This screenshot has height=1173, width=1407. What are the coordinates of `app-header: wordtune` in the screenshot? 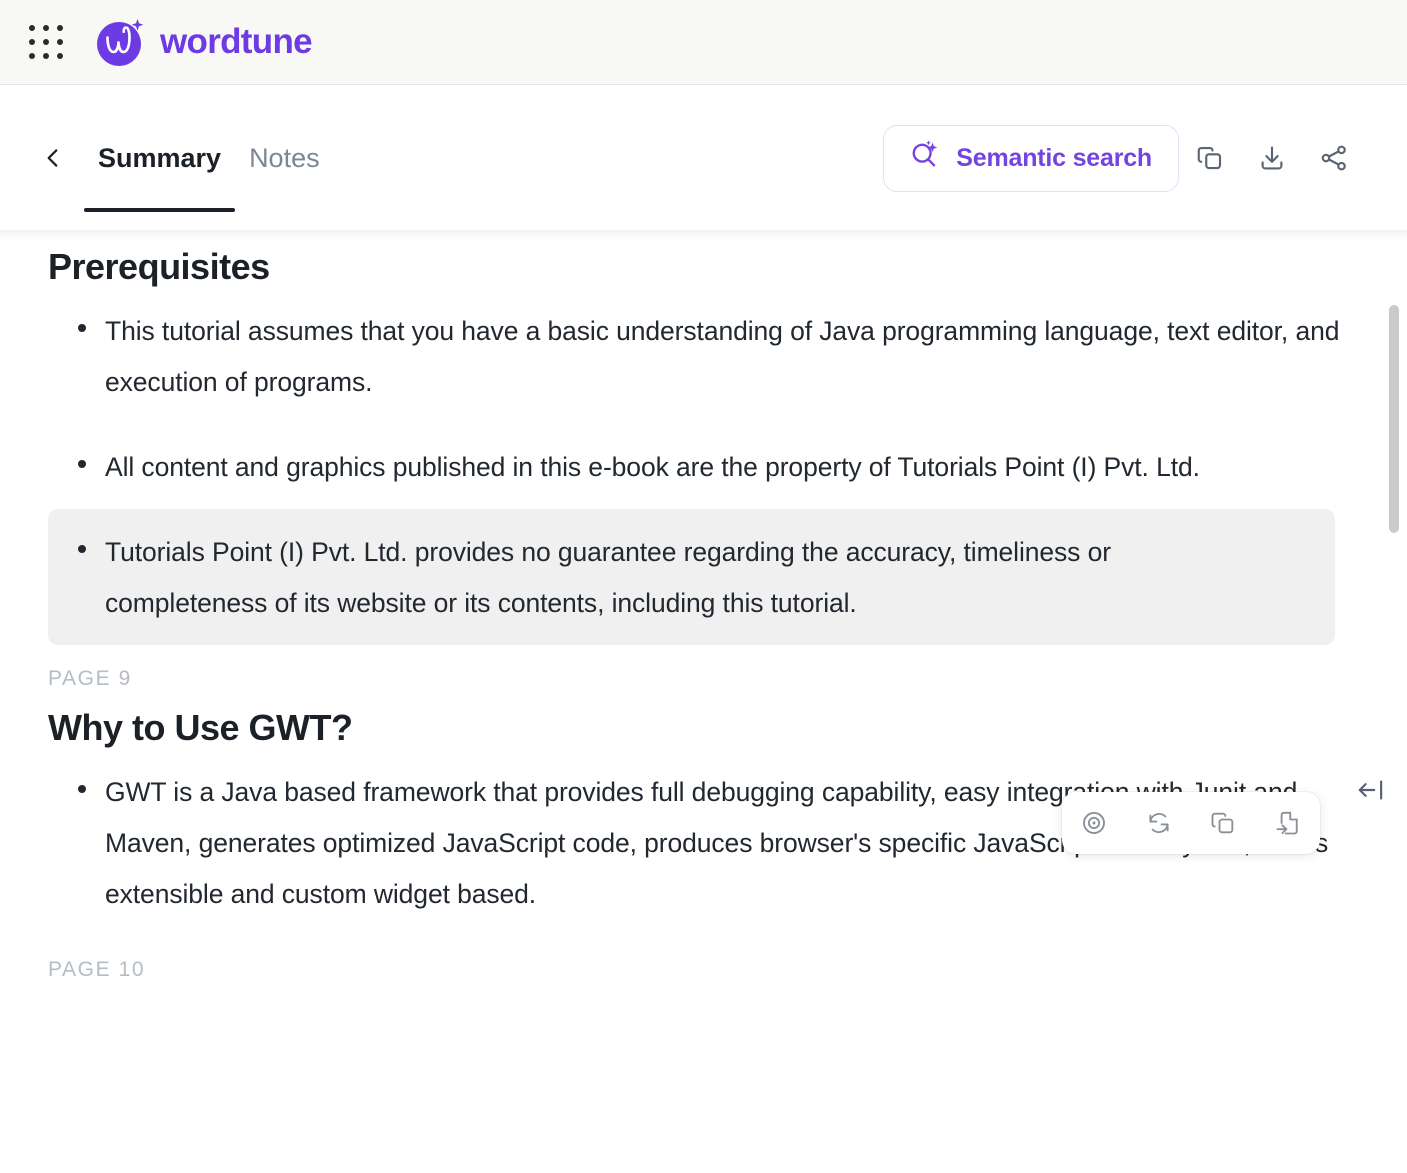 It's located at (703, 42).